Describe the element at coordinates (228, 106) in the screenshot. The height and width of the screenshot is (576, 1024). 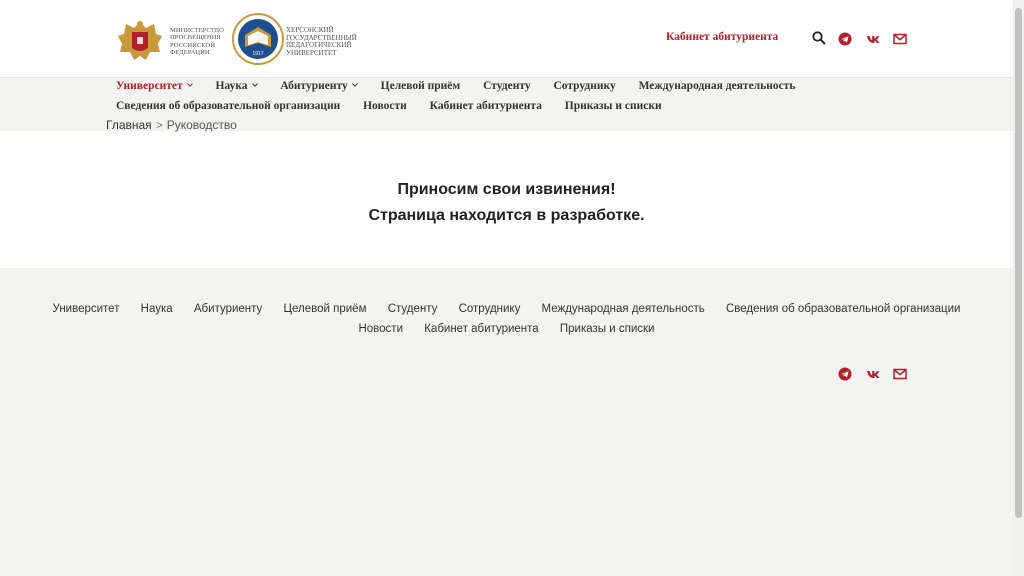
I see `nav-item-org-info: Сведения об образовательной организации` at that location.